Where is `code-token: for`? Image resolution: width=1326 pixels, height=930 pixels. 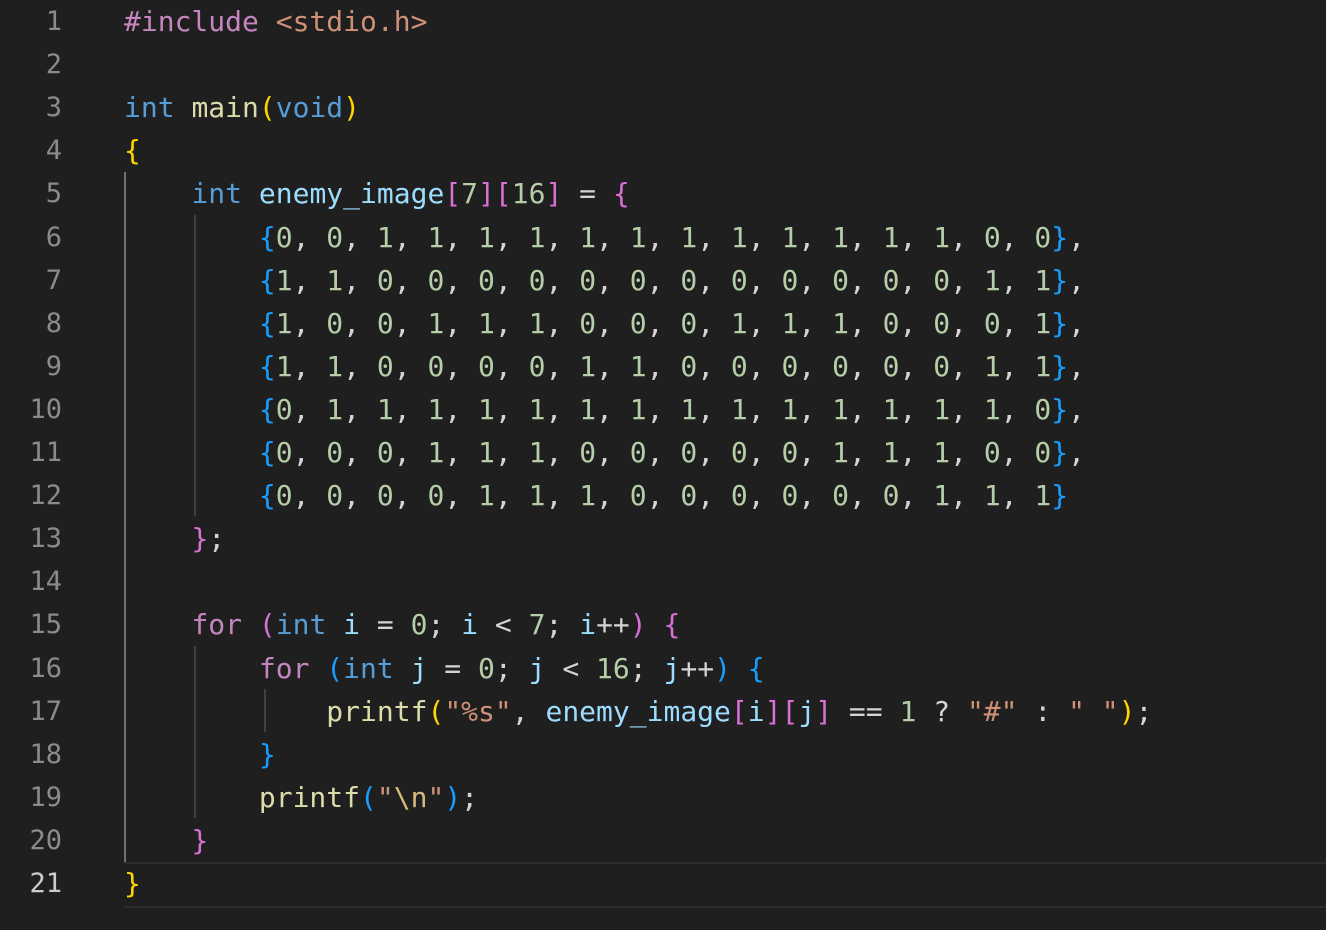 code-token: for is located at coordinates (217, 625).